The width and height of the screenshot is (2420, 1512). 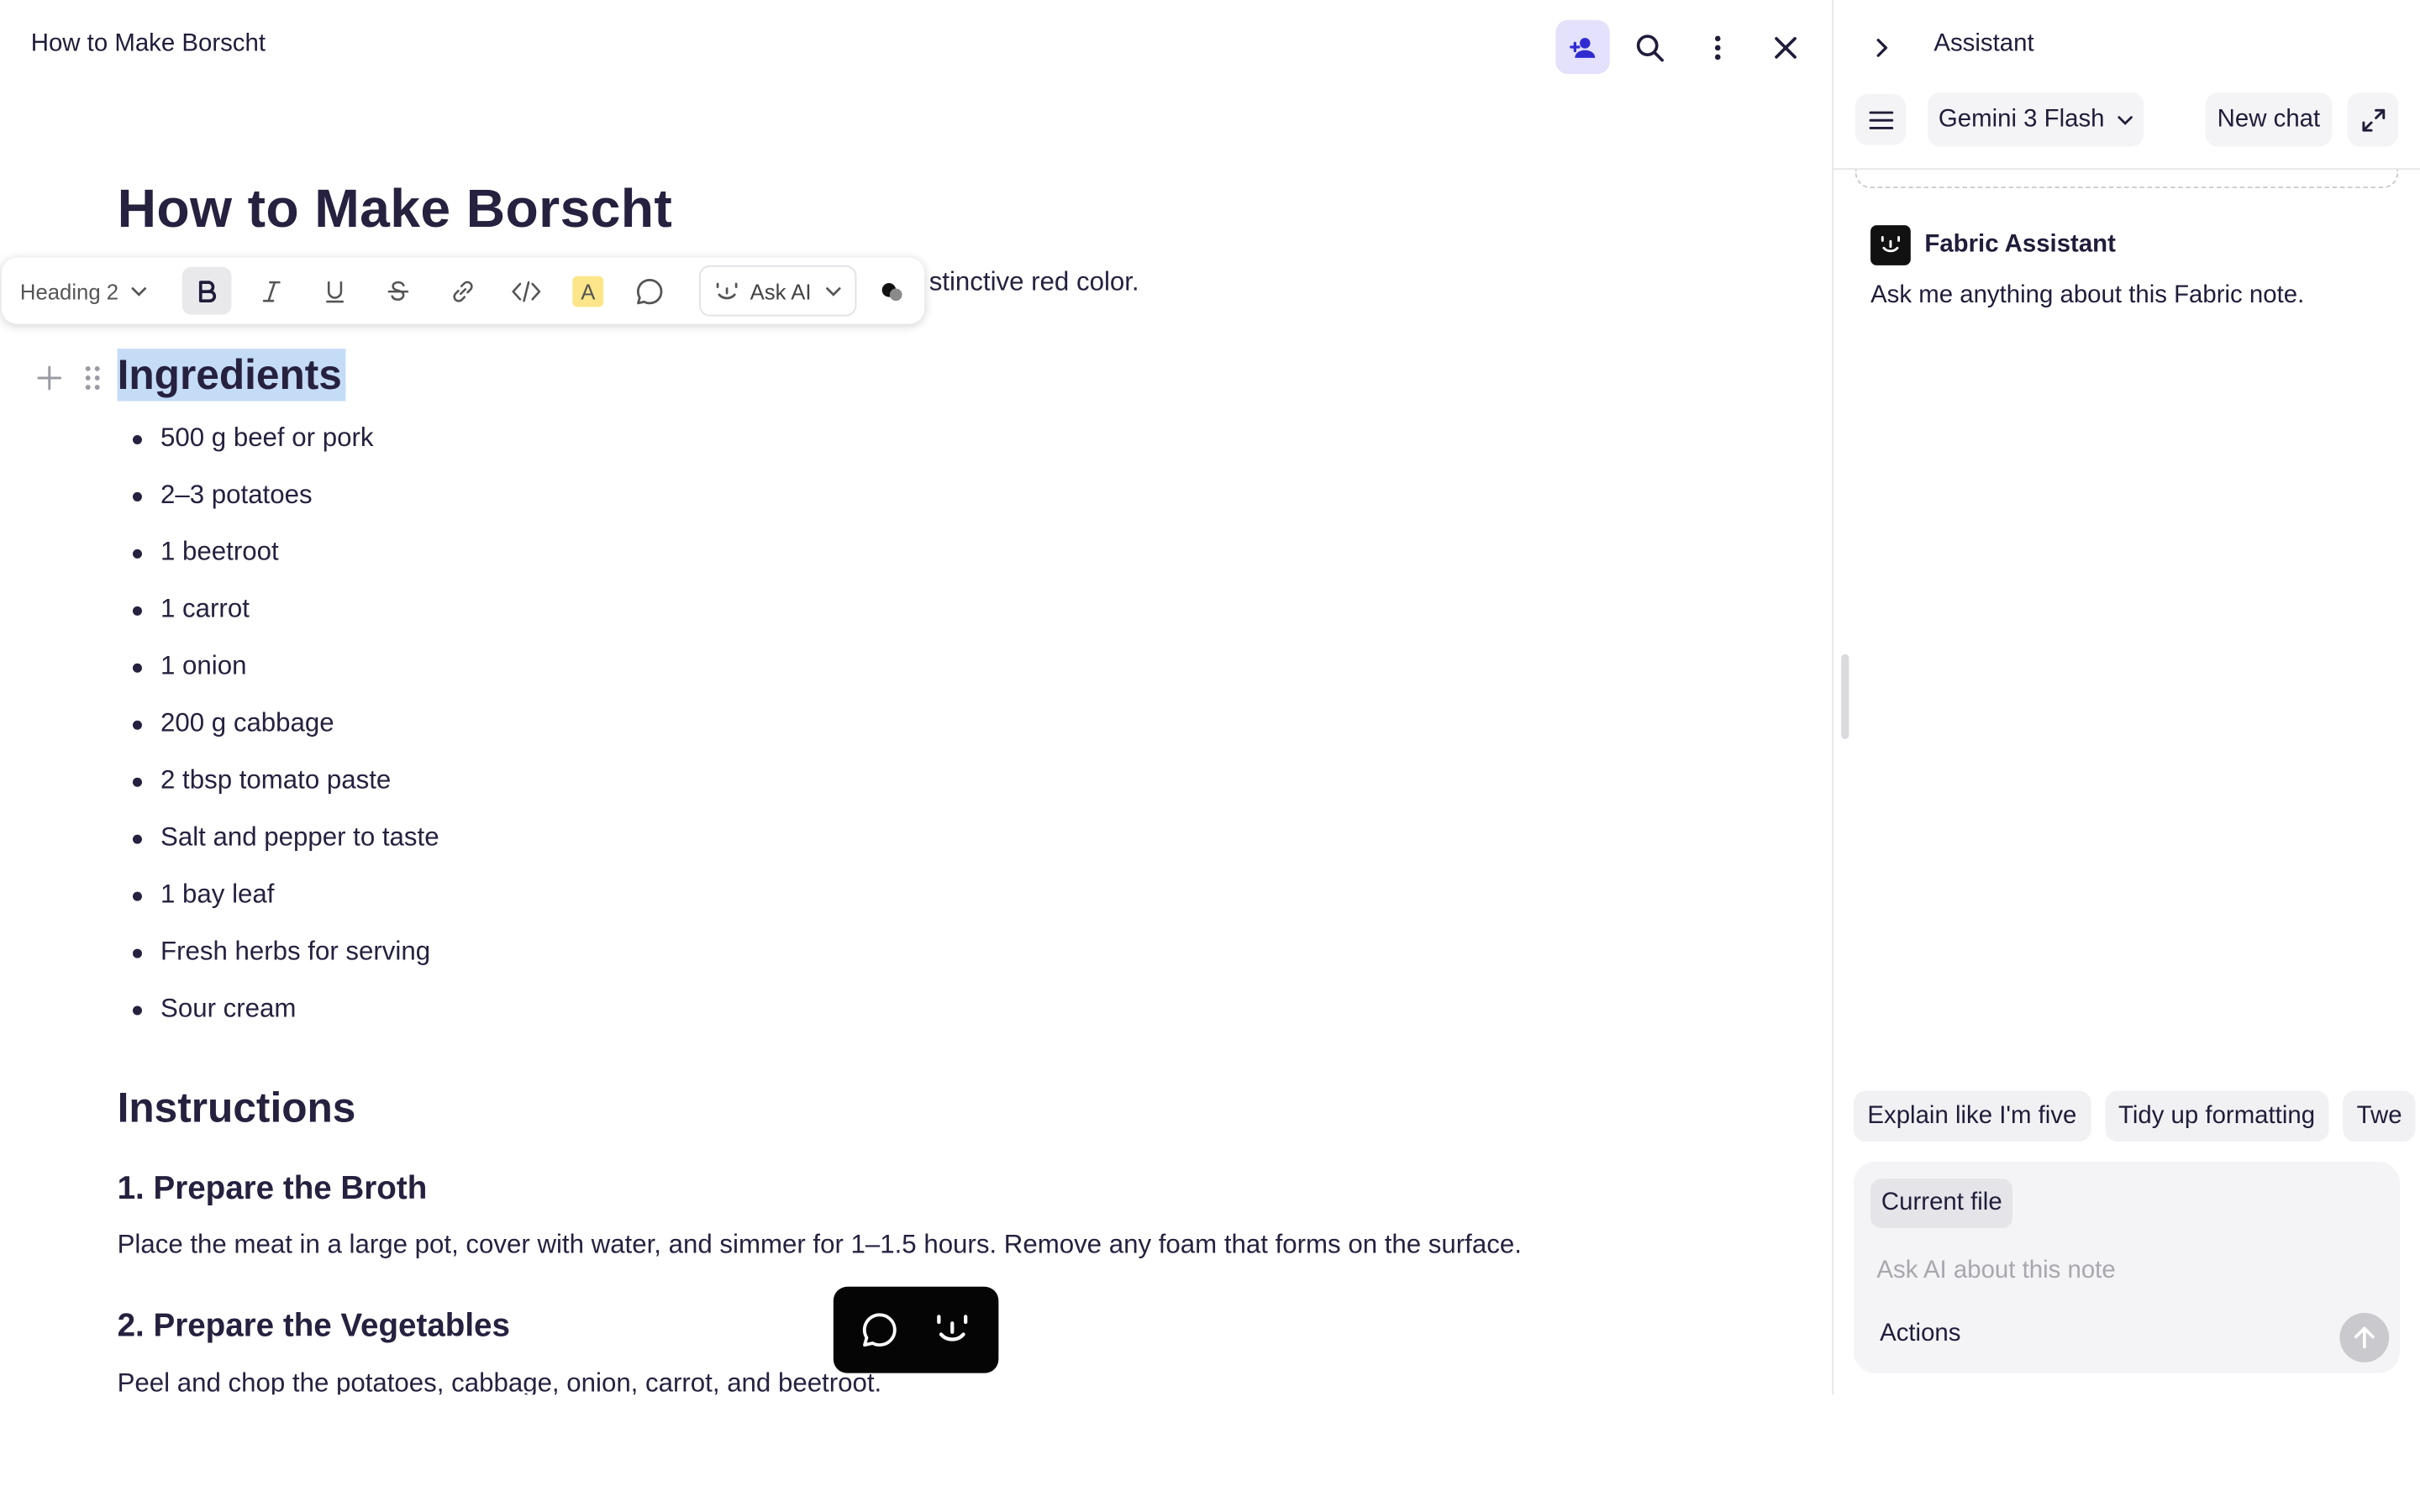 What do you see at coordinates (314, 1327) in the screenshot?
I see `step2-heading: 2. Prepare the Vegetables` at bounding box center [314, 1327].